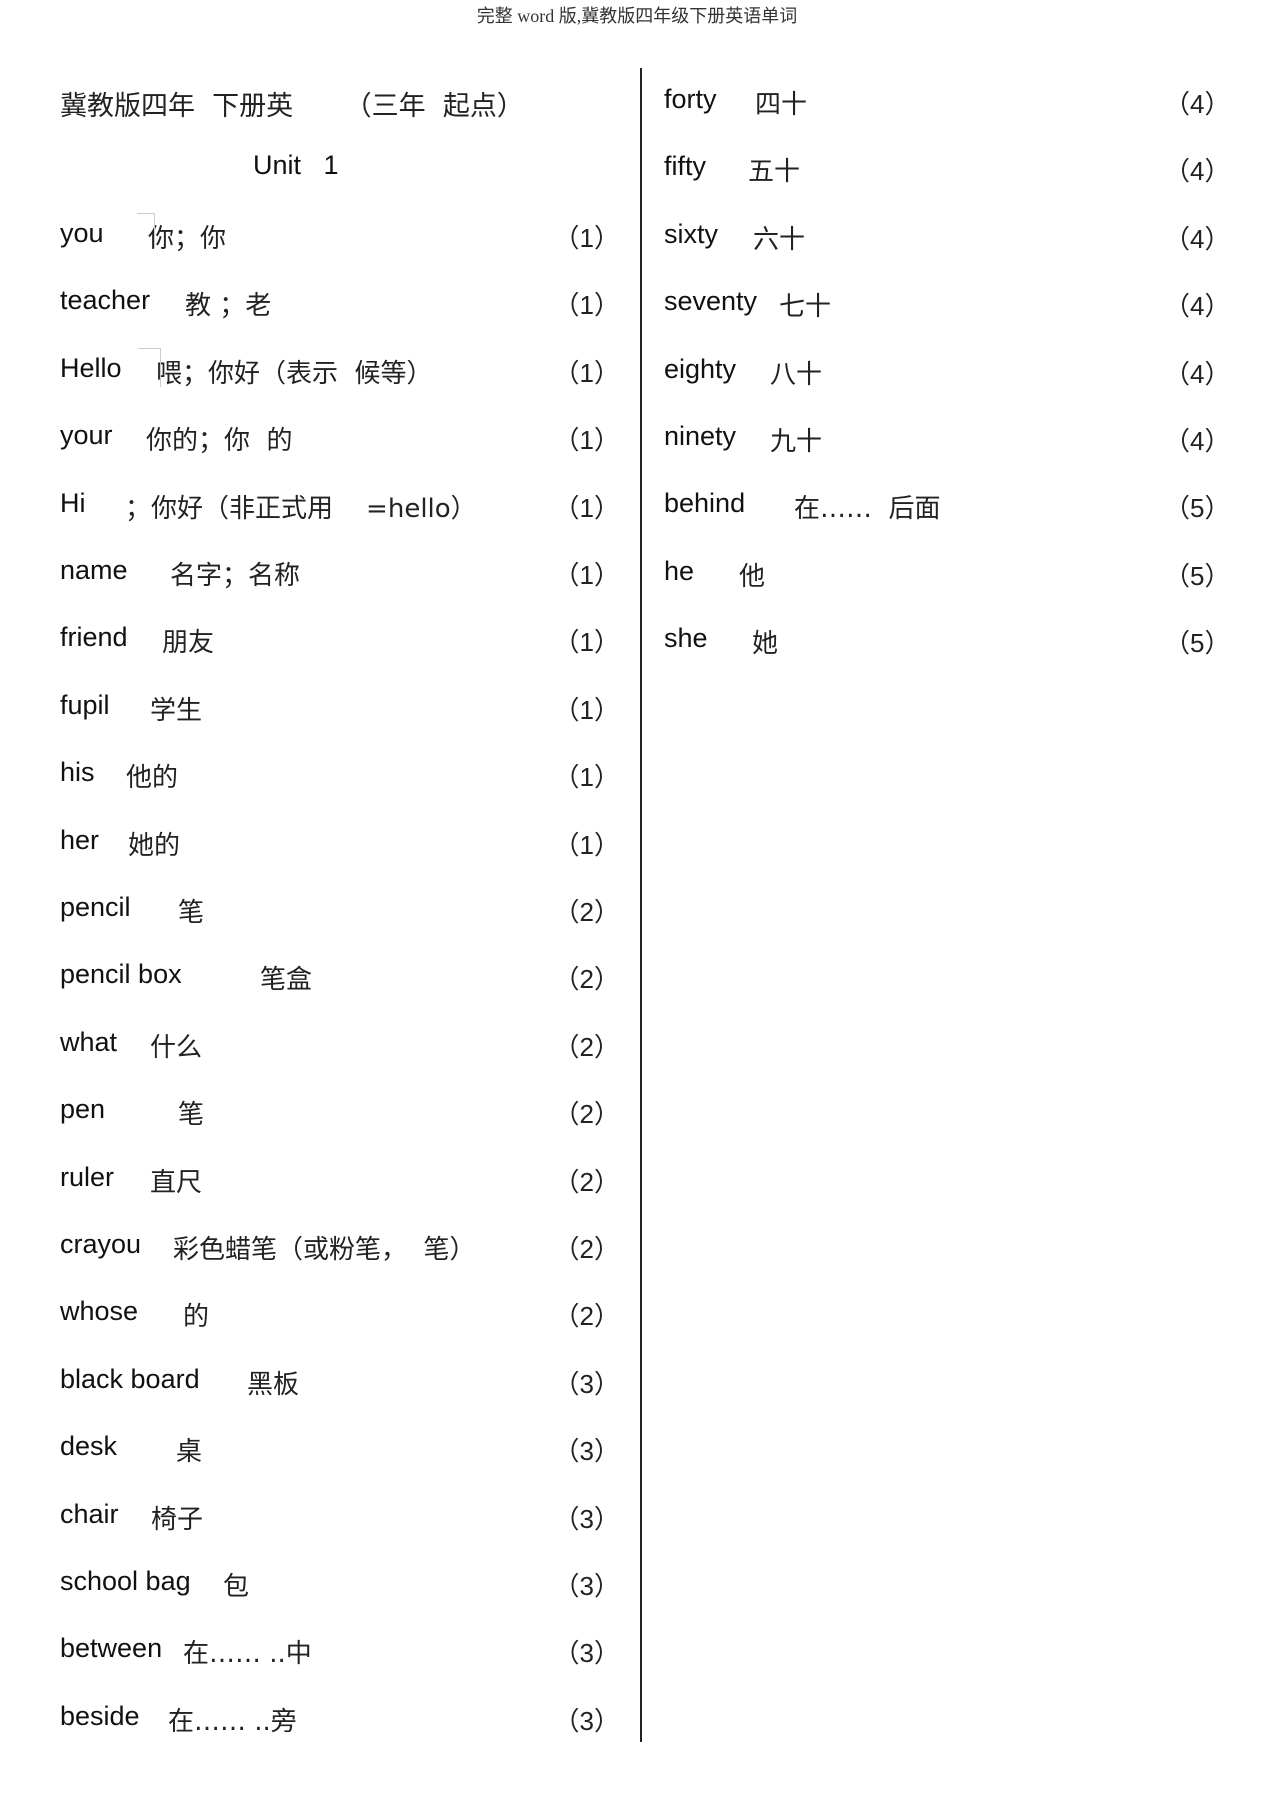  I want to click on chinese-meaning: 九十, so click(796, 442).